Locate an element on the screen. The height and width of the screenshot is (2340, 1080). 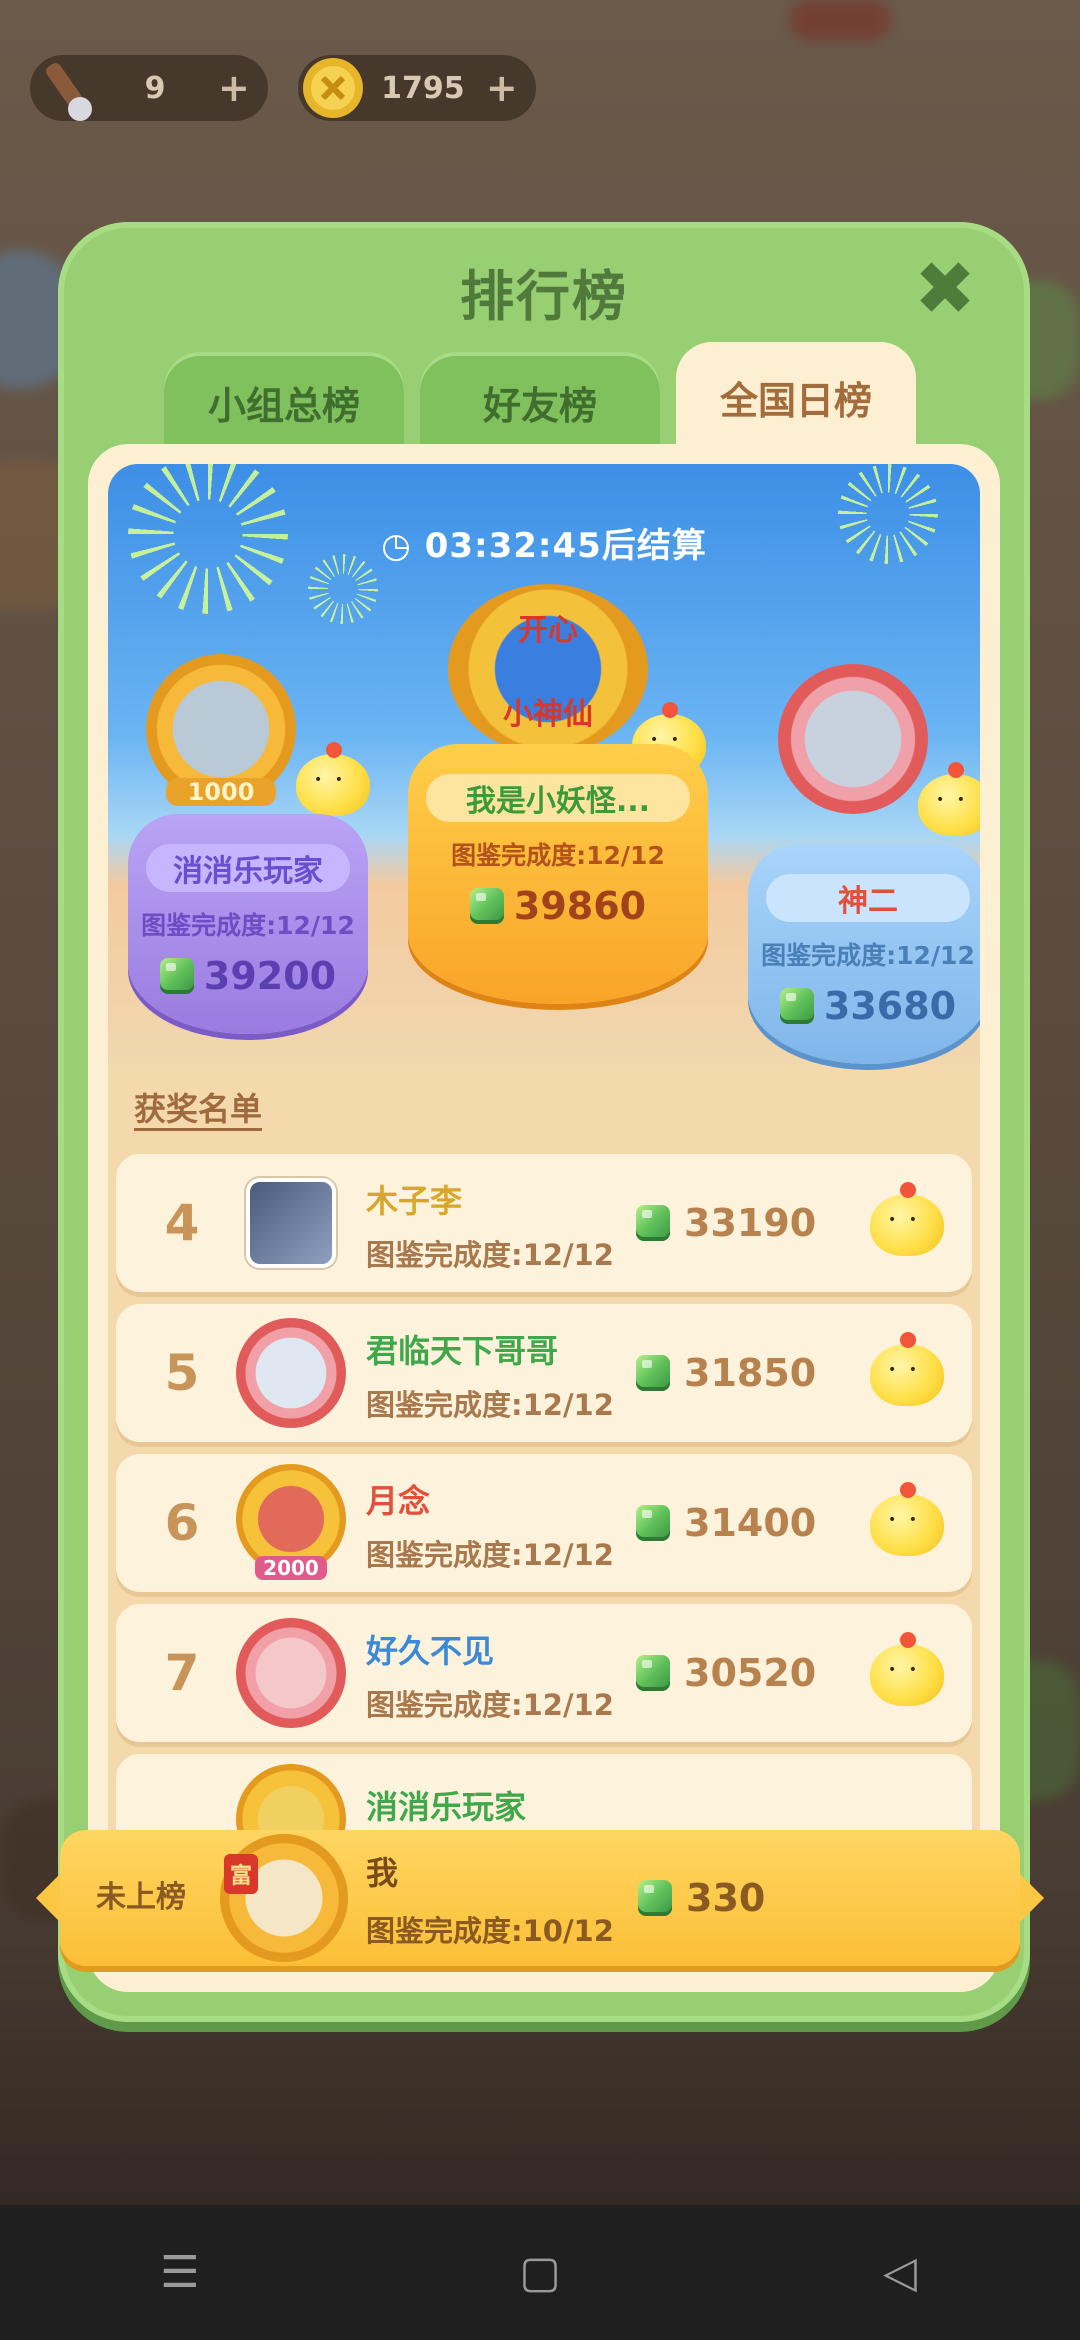
score: 33680 is located at coordinates (864, 1006).